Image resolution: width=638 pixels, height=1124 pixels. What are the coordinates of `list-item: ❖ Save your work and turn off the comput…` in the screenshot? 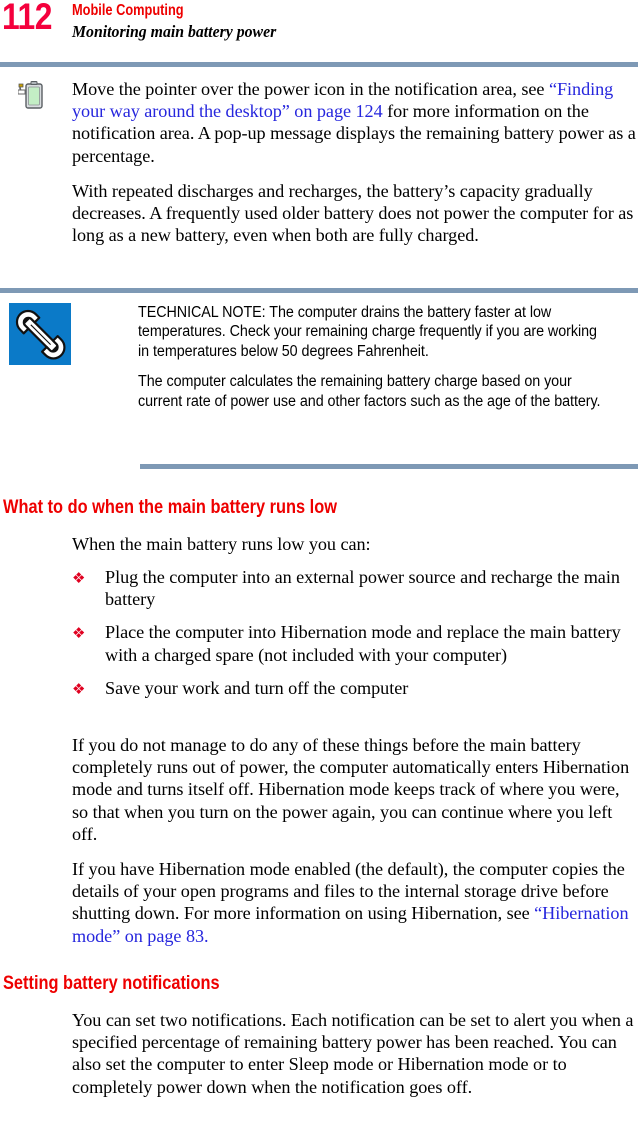 It's located at (355, 688).